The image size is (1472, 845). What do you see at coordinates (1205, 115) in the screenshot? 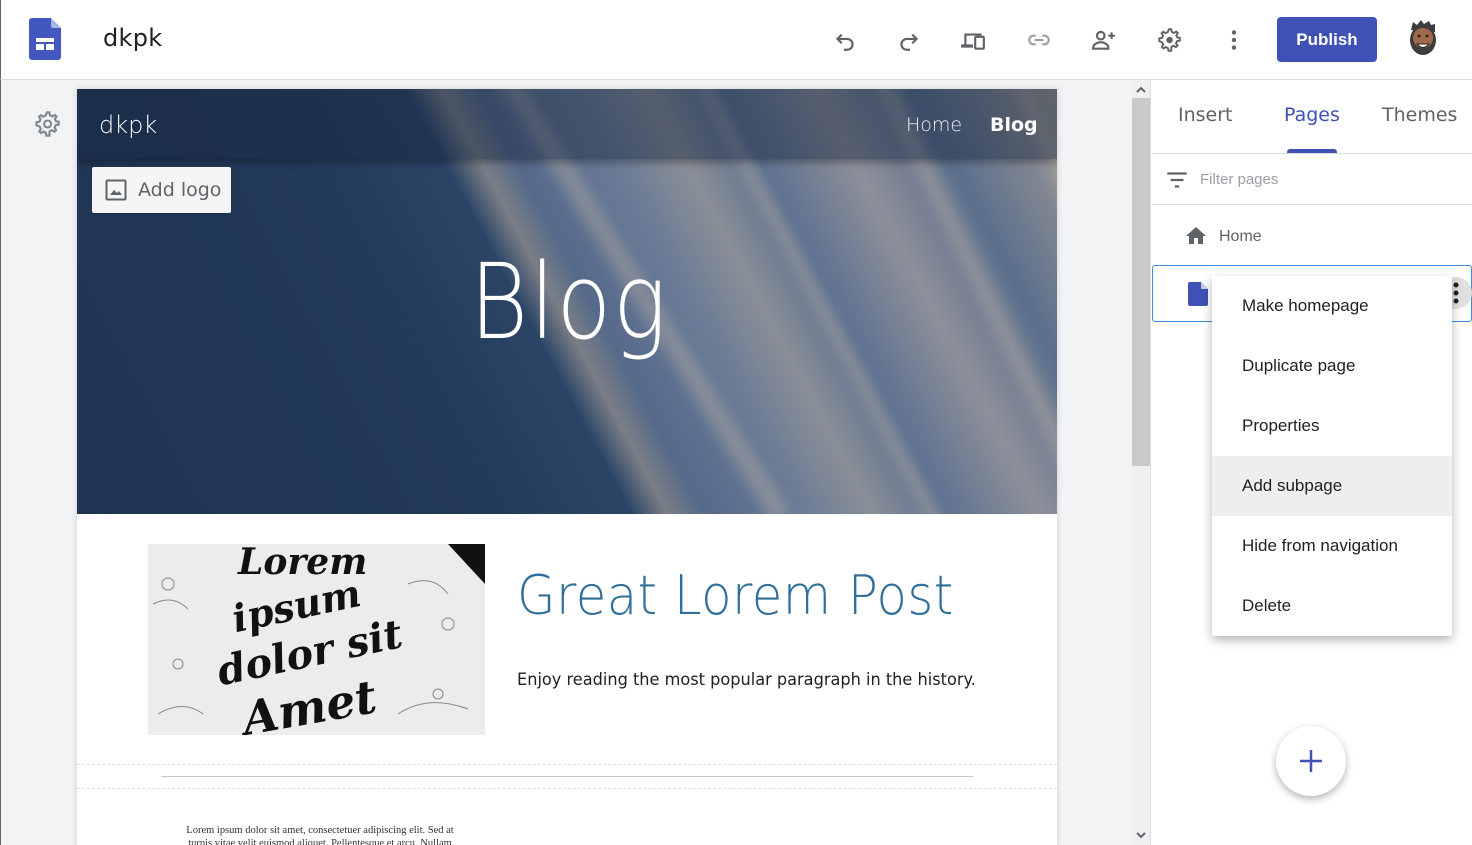
I see `tab-insert: Insert` at bounding box center [1205, 115].